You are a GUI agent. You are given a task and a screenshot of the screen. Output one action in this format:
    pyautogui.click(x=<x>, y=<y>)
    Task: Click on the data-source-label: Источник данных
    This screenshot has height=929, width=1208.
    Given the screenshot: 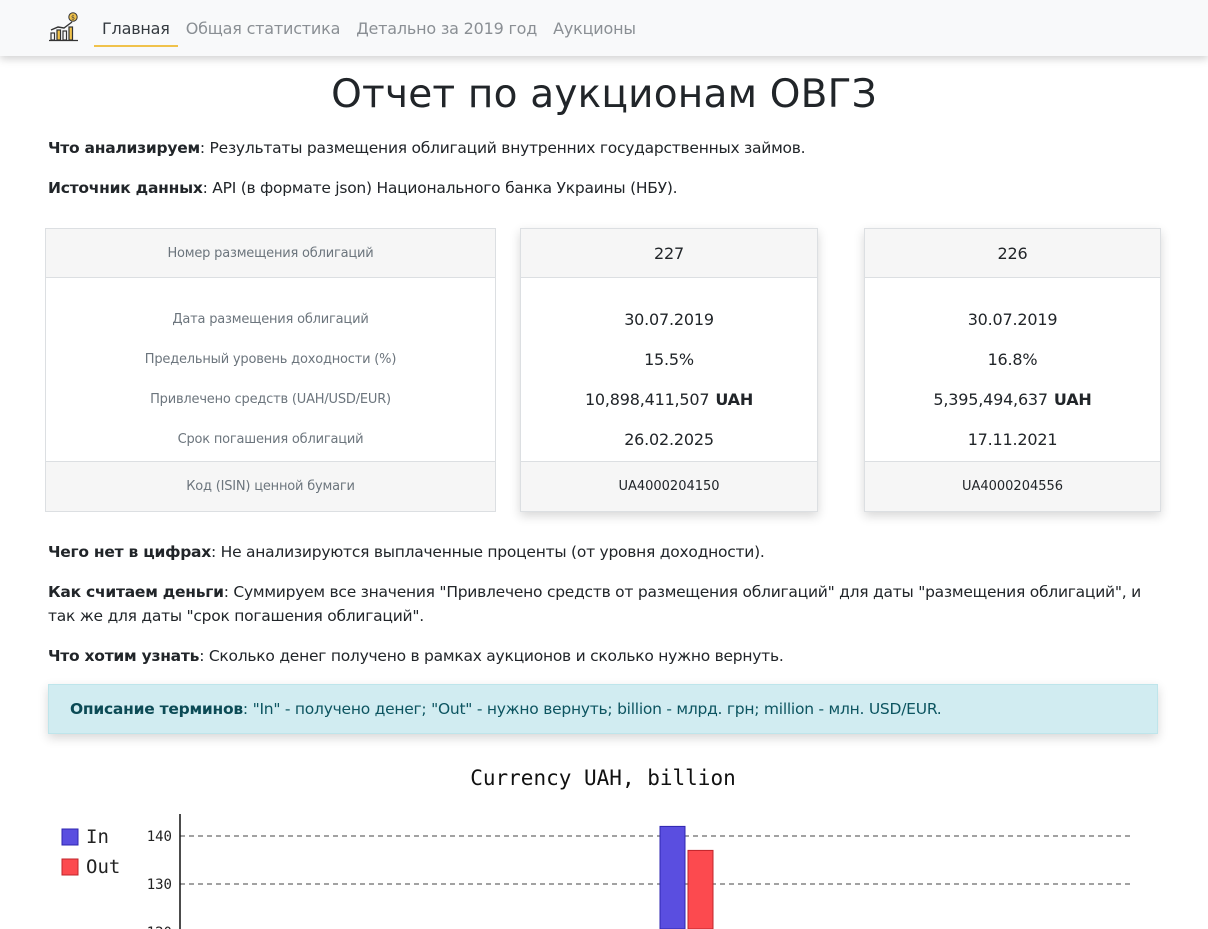 What is the action you would take?
    pyautogui.click(x=125, y=188)
    